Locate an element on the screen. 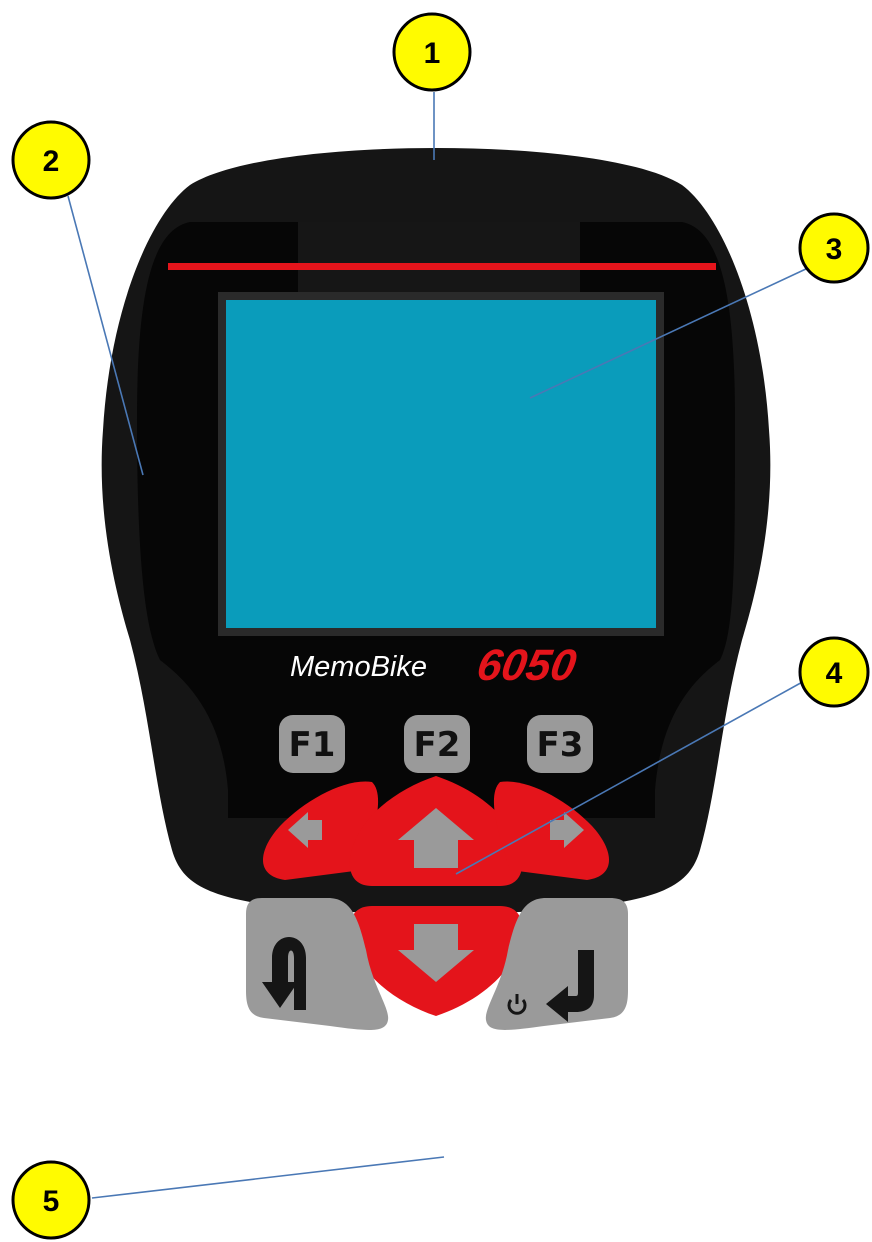 This screenshot has width=872, height=1242. f2-key-label: F2 is located at coordinates (437, 745).